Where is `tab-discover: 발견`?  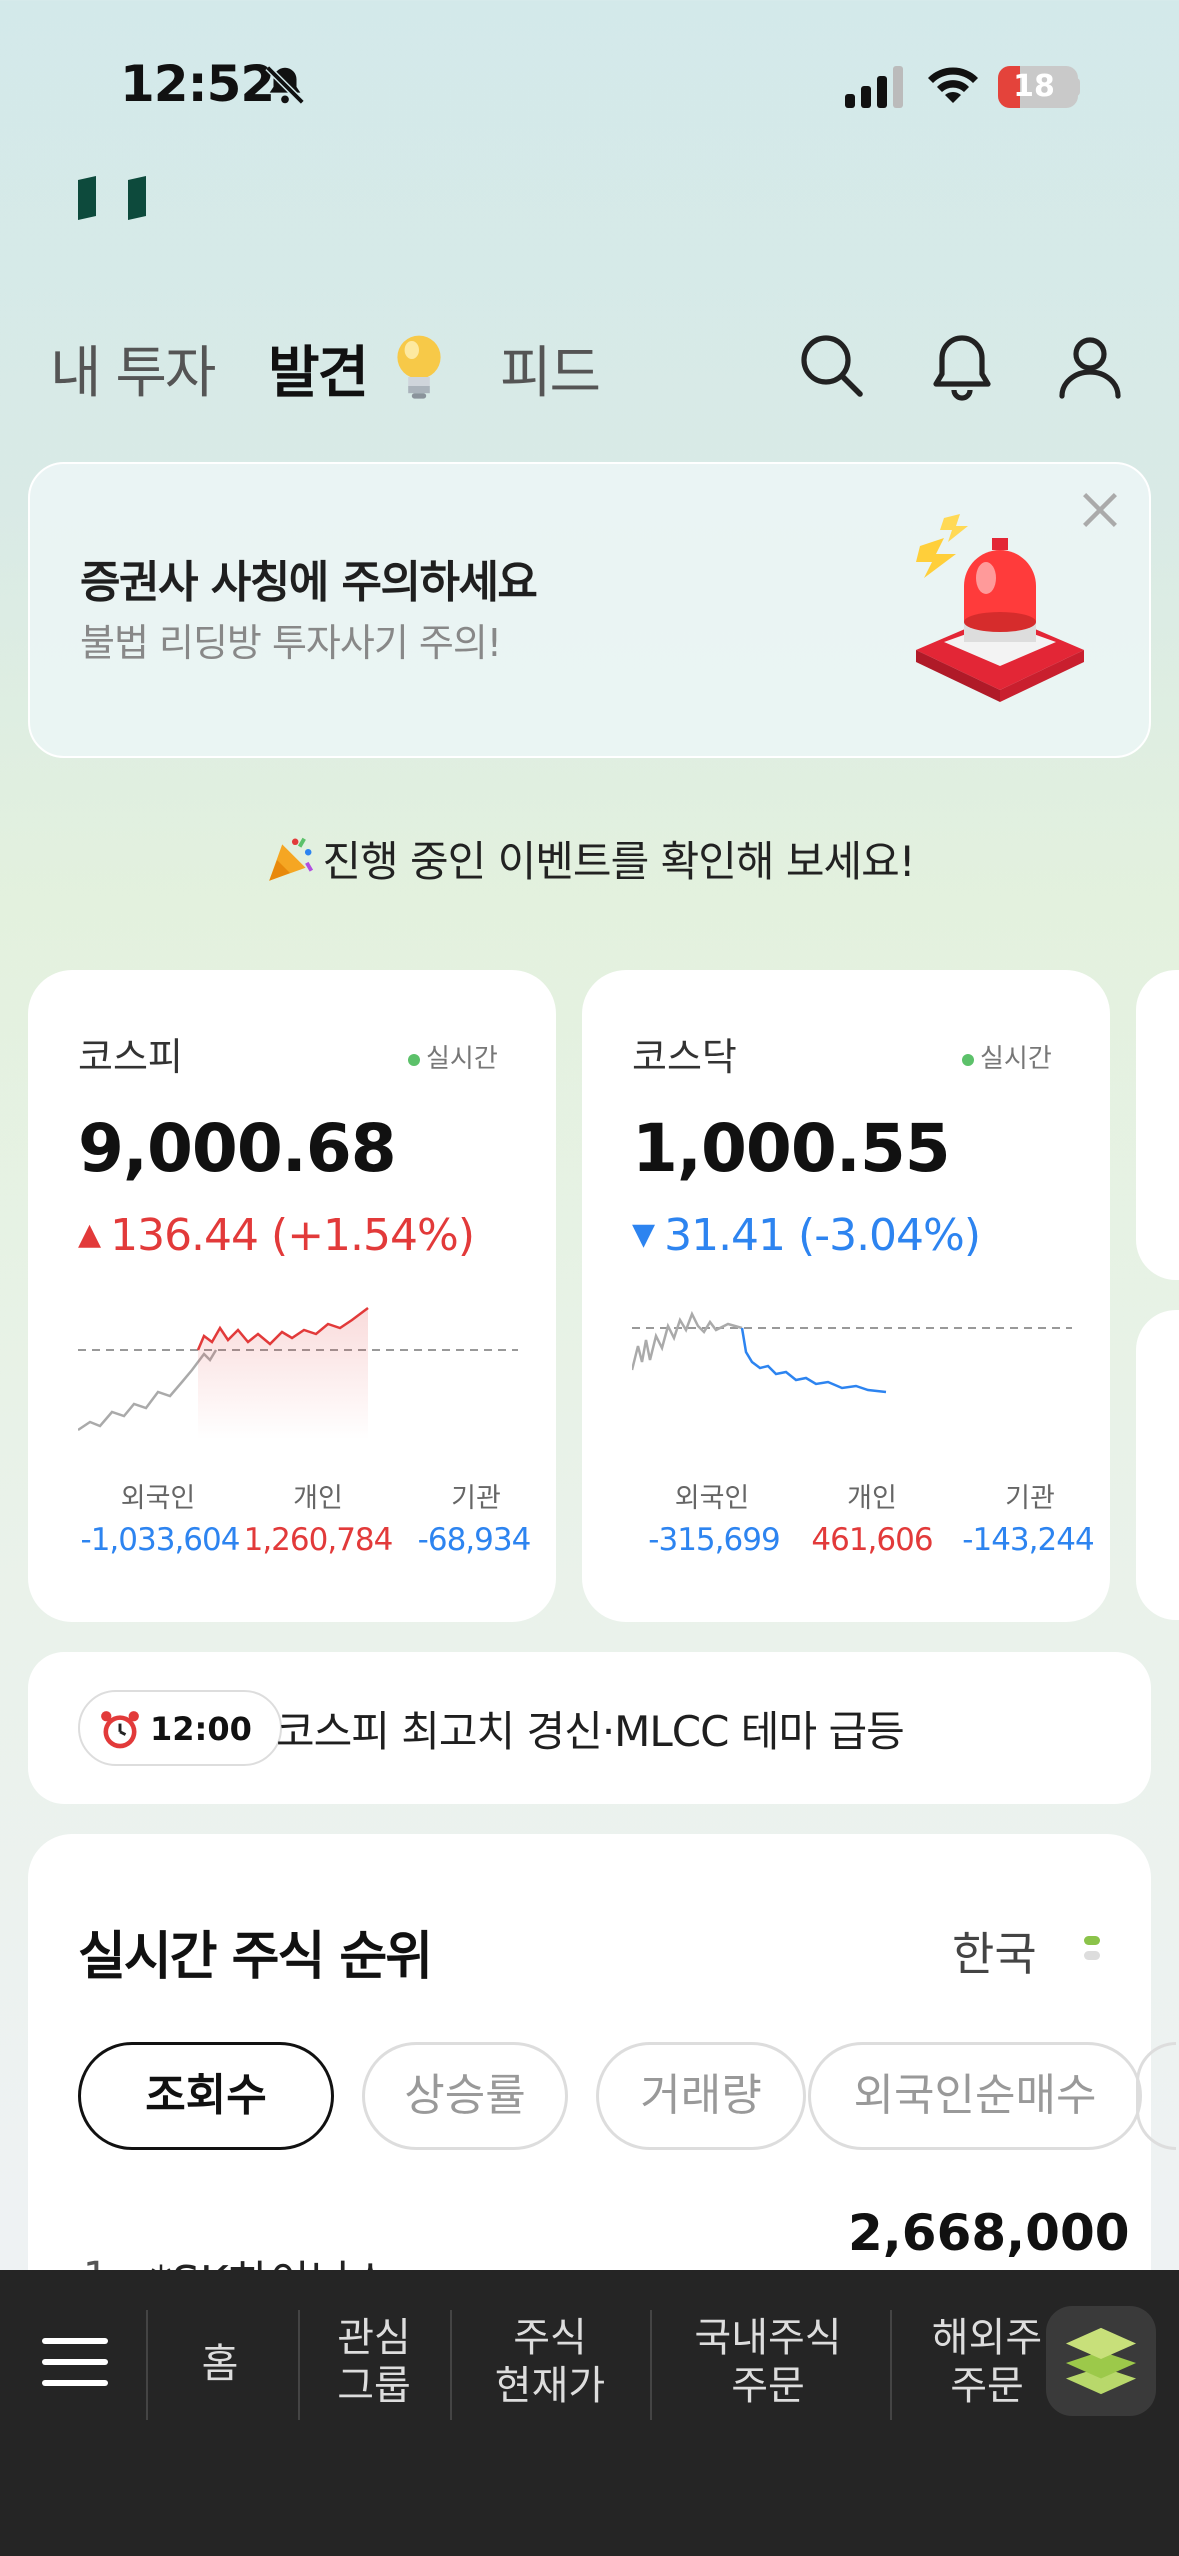
tab-discover: 발견 is located at coordinates (318, 368).